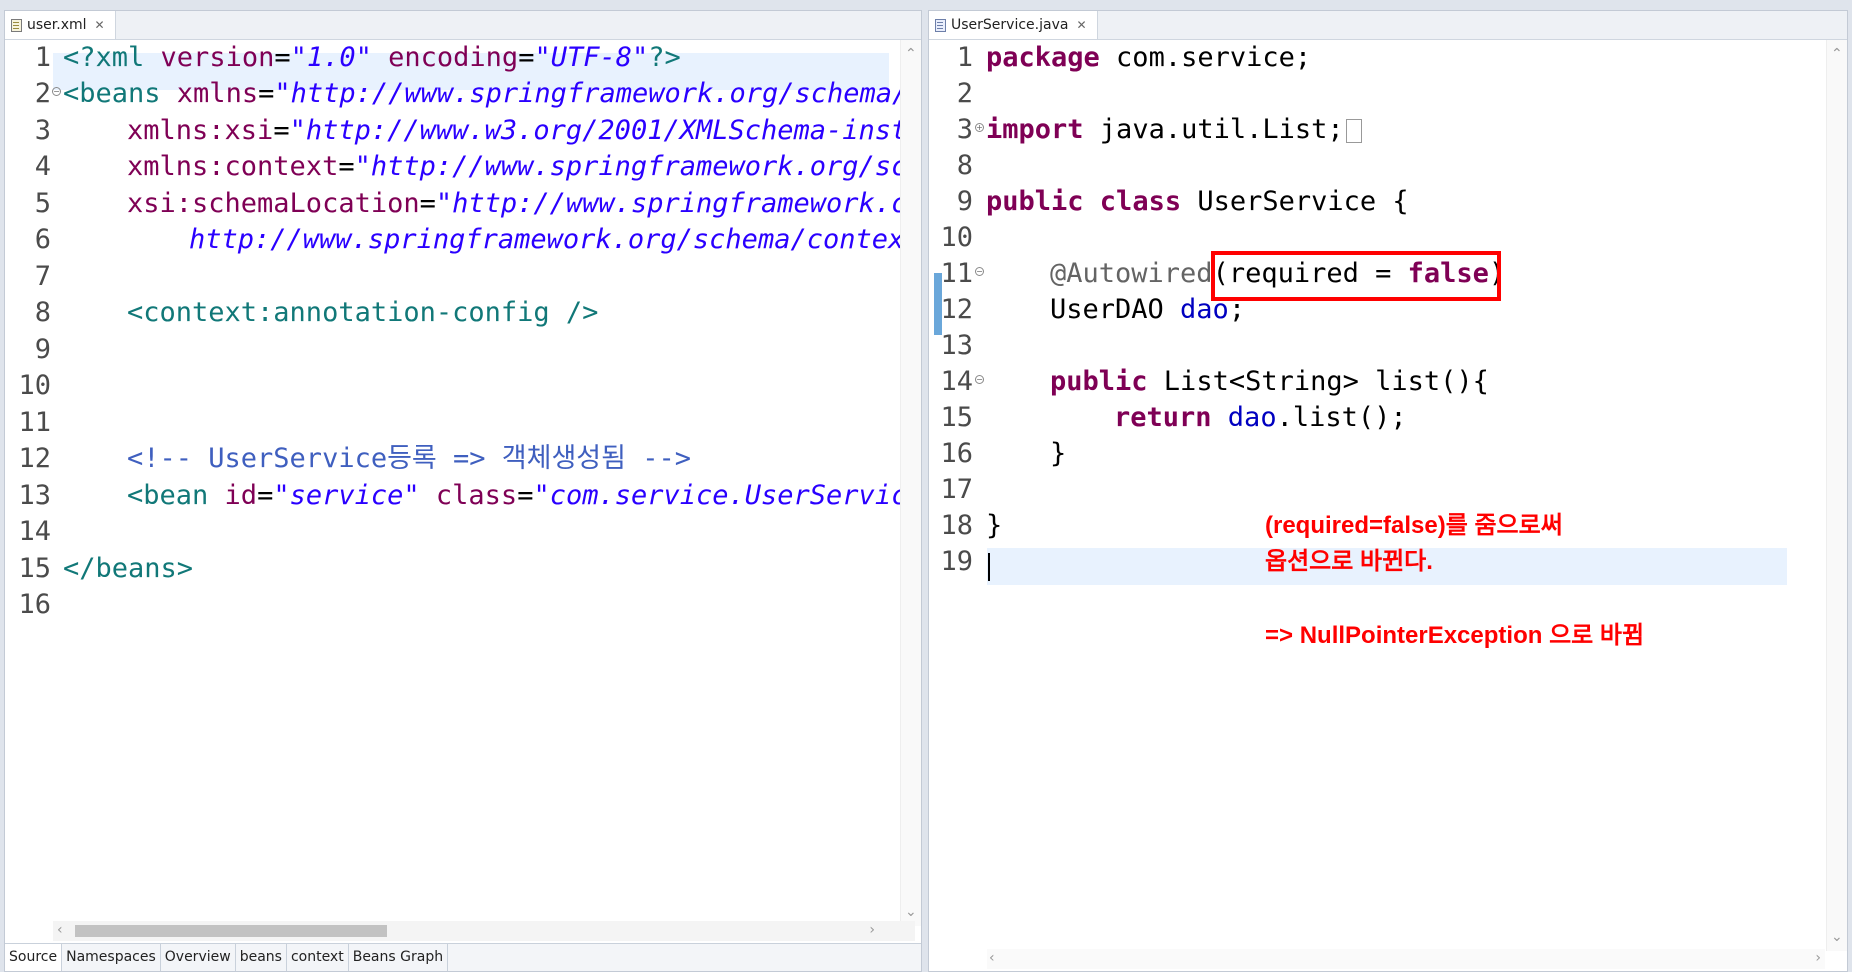 The height and width of the screenshot is (972, 1852). I want to click on line-number: 6, so click(42, 239).